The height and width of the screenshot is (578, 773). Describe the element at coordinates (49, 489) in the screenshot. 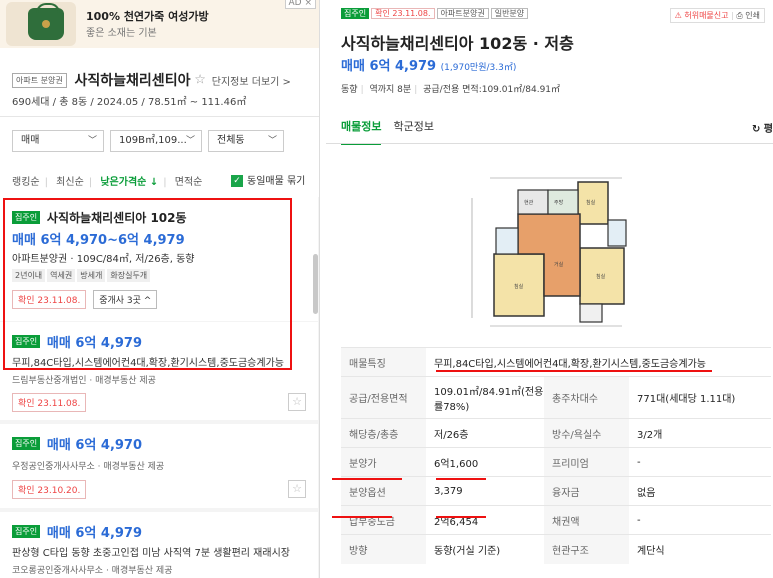

I see `confirm-date-badge: 확인 23.10.20.` at that location.